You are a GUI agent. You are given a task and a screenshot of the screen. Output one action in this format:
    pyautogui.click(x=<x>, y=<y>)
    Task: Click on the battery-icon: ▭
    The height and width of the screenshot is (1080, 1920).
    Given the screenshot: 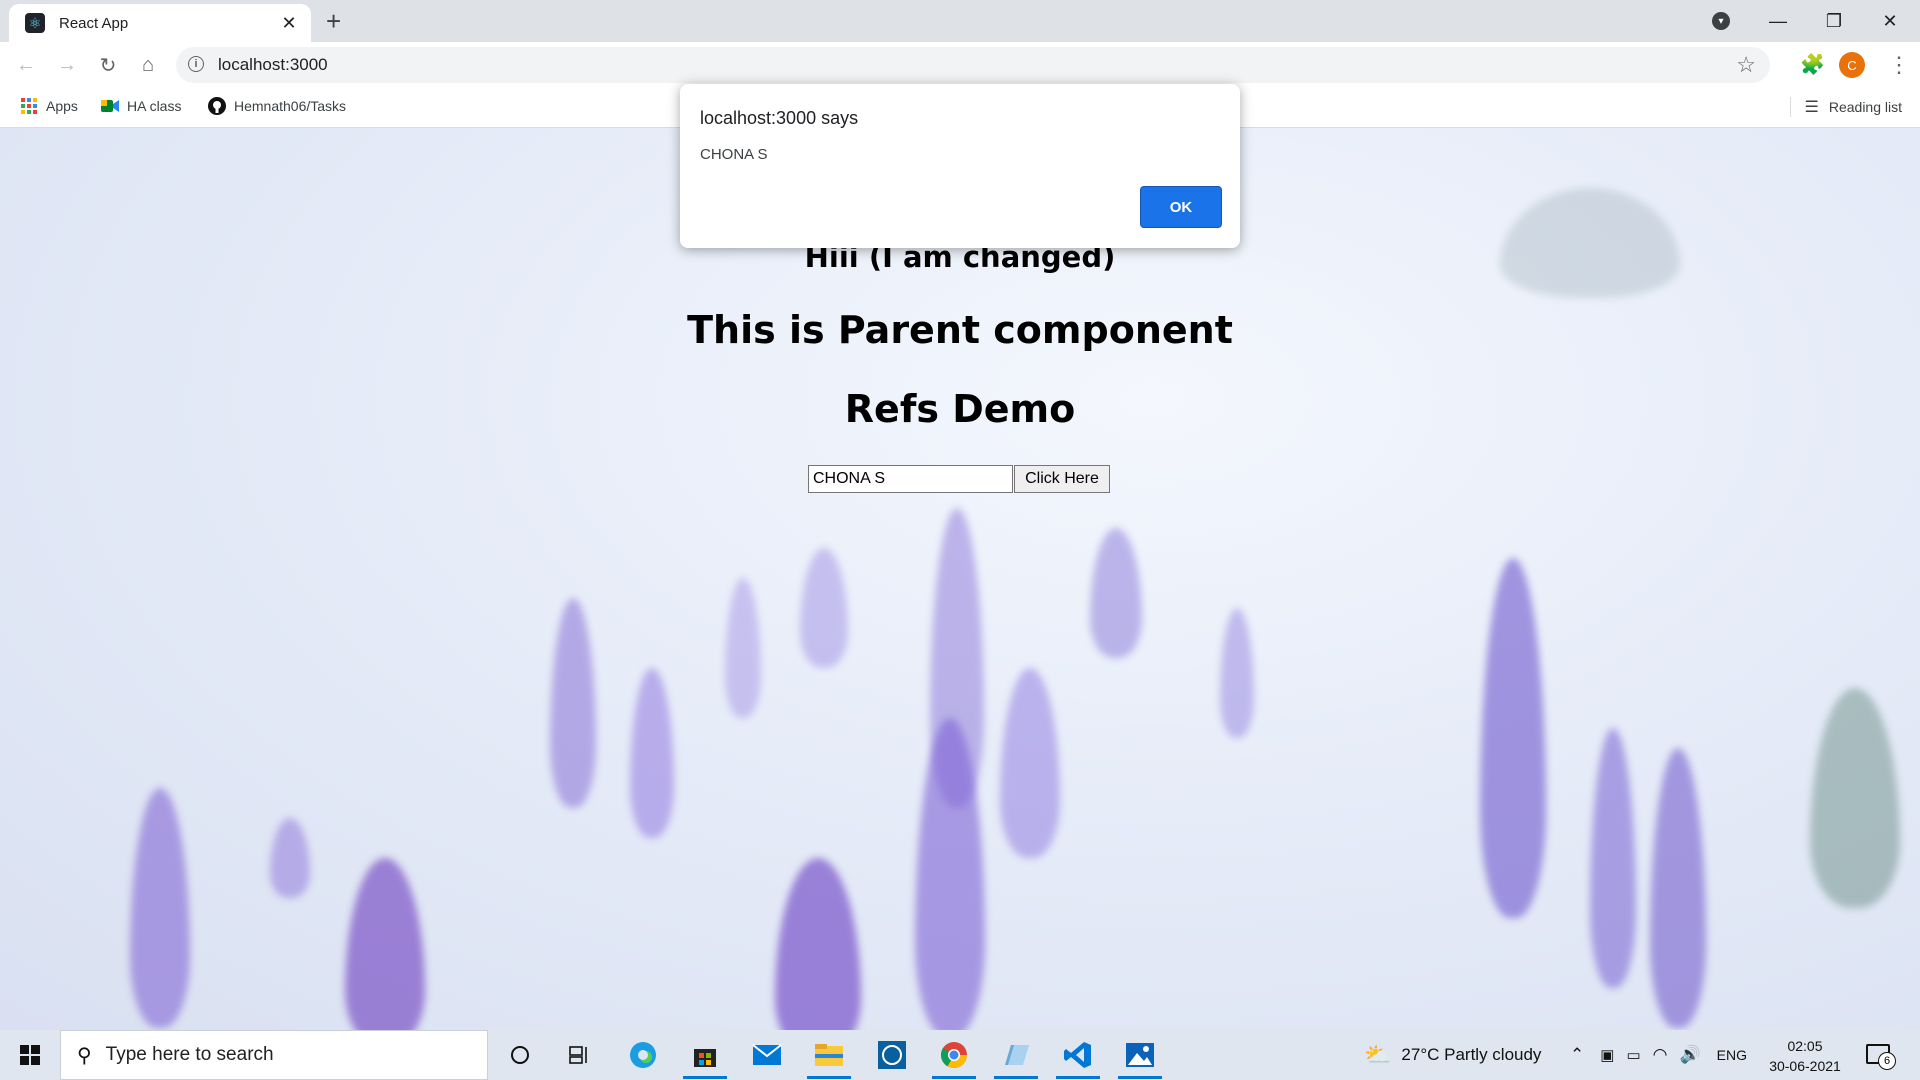 What is the action you would take?
    pyautogui.click(x=1633, y=1055)
    